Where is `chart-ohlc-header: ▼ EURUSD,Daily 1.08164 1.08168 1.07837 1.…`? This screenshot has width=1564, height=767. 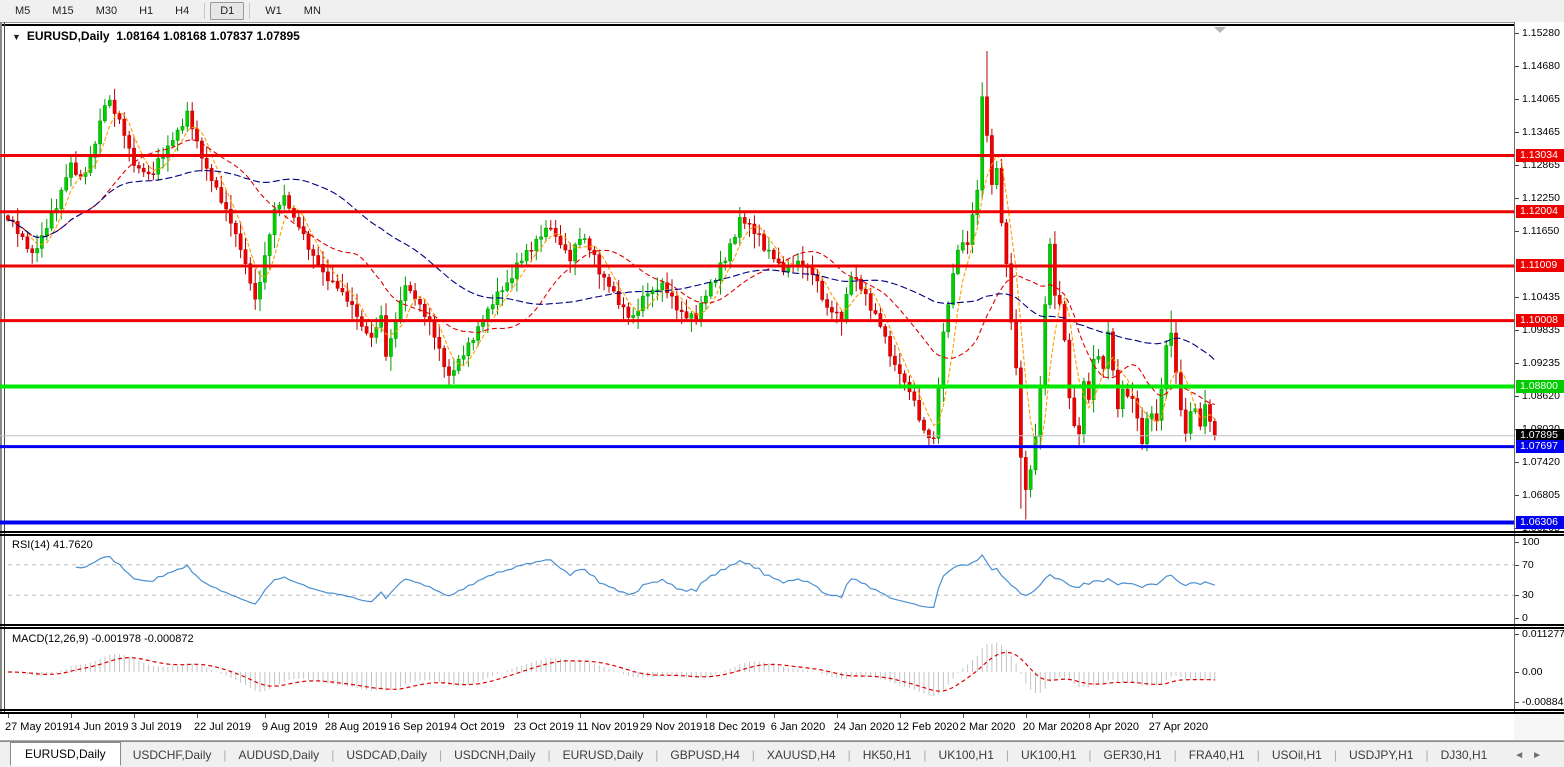 chart-ohlc-header: ▼ EURUSD,Daily 1.08164 1.08168 1.07837 1.… is located at coordinates (156, 36).